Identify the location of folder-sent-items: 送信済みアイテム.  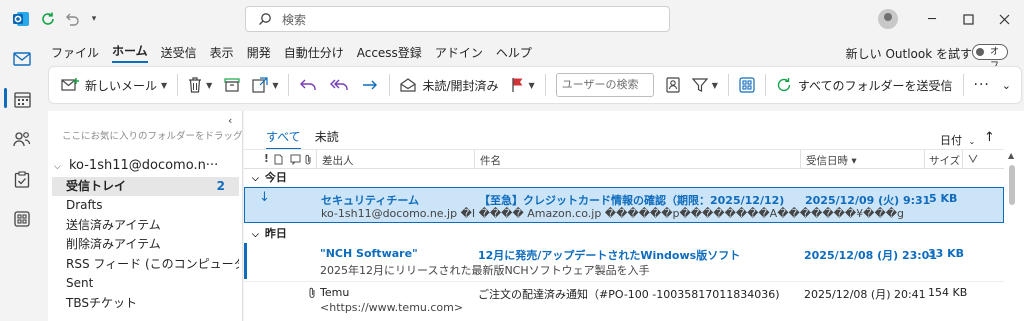
(145, 225).